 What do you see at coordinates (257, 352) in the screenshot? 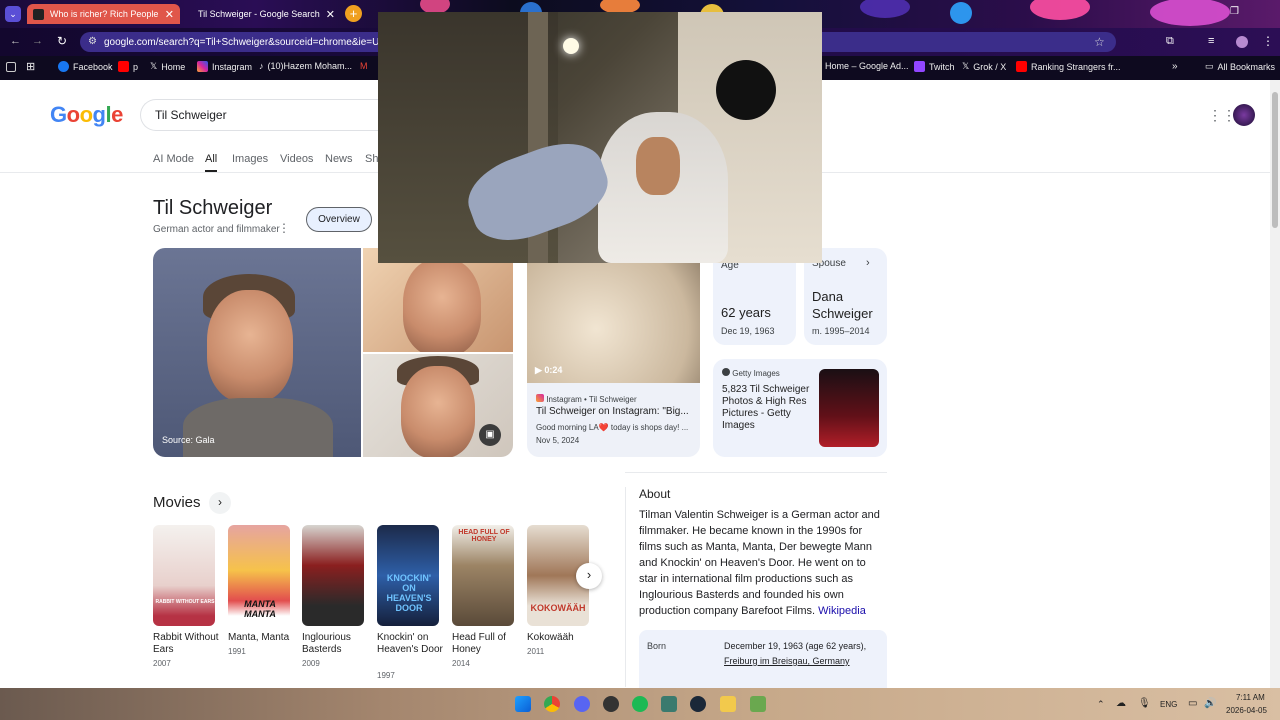
I see `main-portrait-image: Source: Gala` at bounding box center [257, 352].